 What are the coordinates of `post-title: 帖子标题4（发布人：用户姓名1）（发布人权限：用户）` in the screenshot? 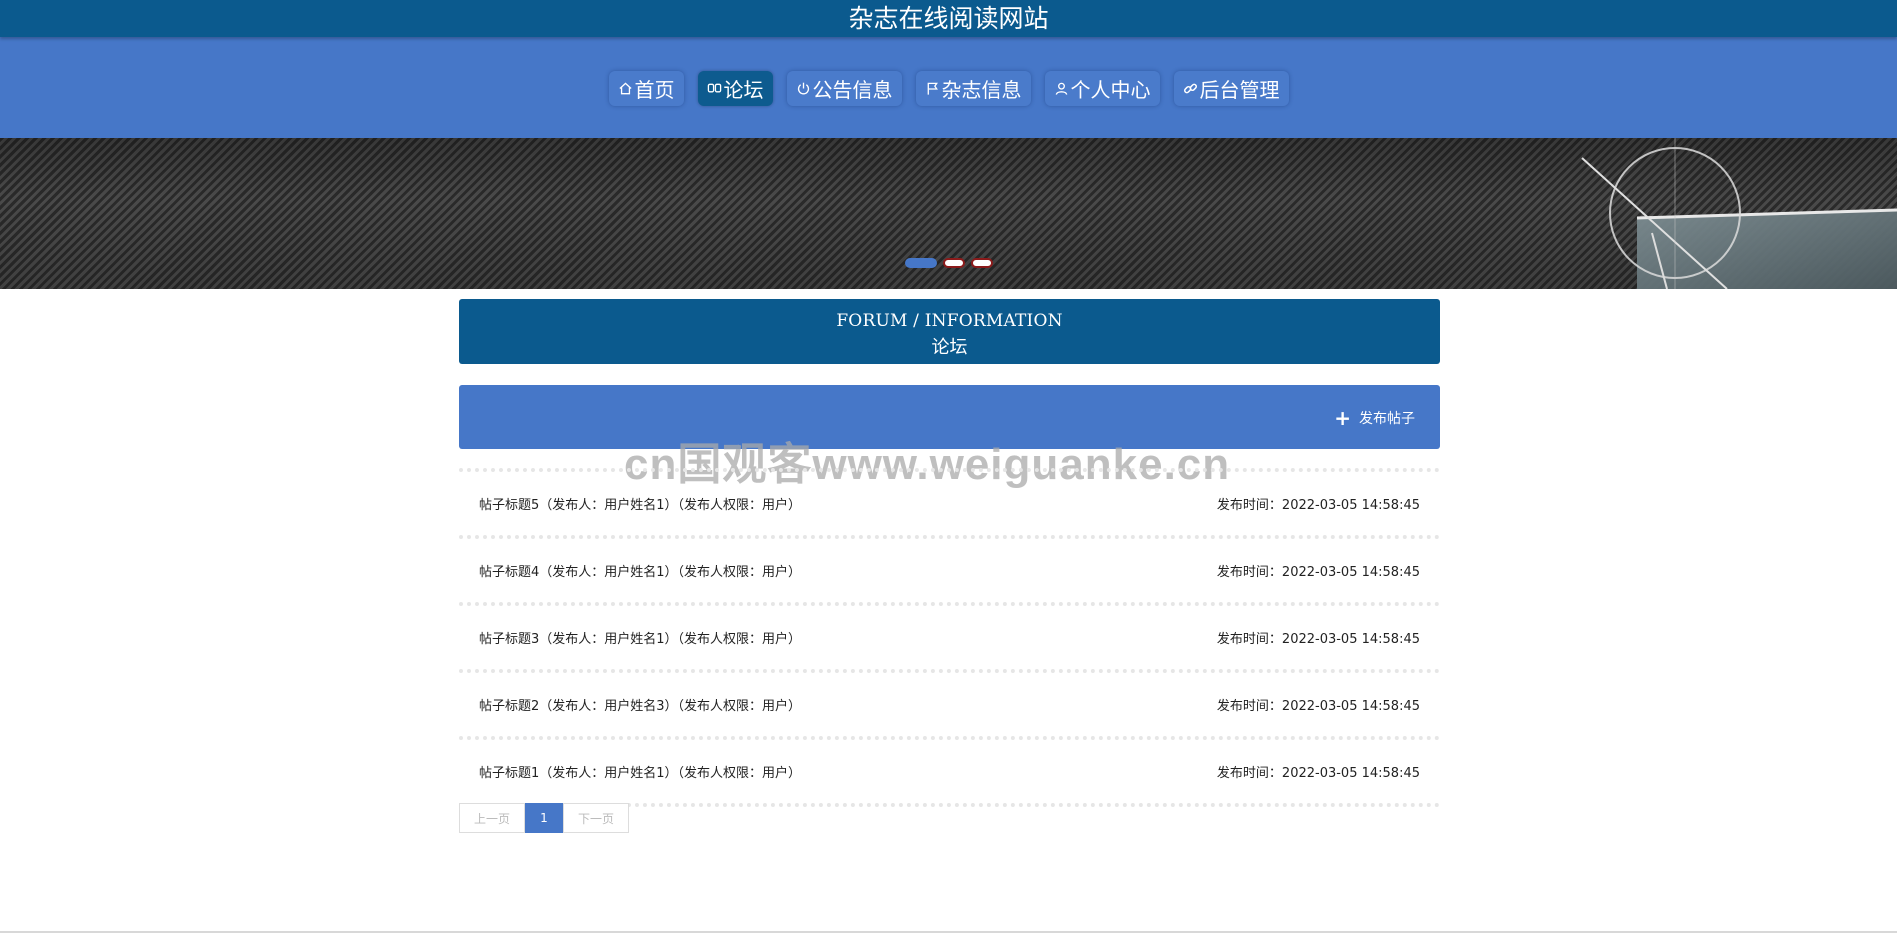 It's located at (640, 570).